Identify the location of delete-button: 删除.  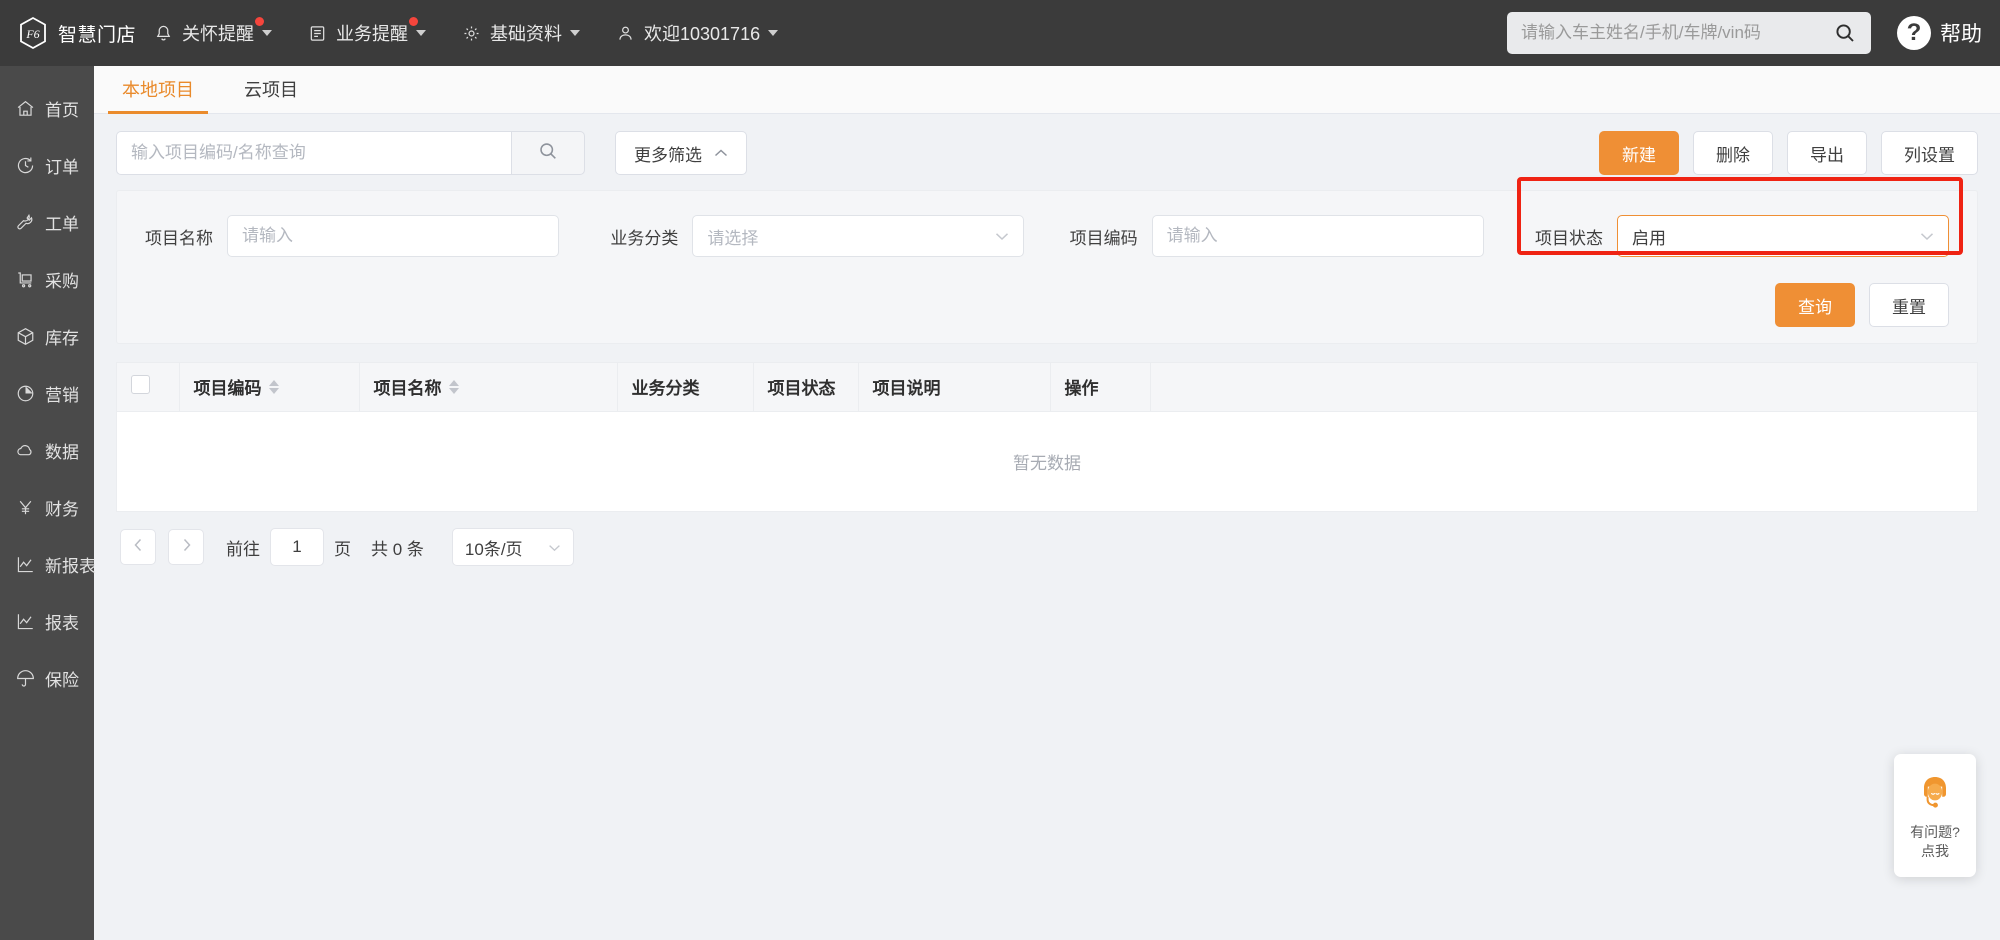
(1733, 153).